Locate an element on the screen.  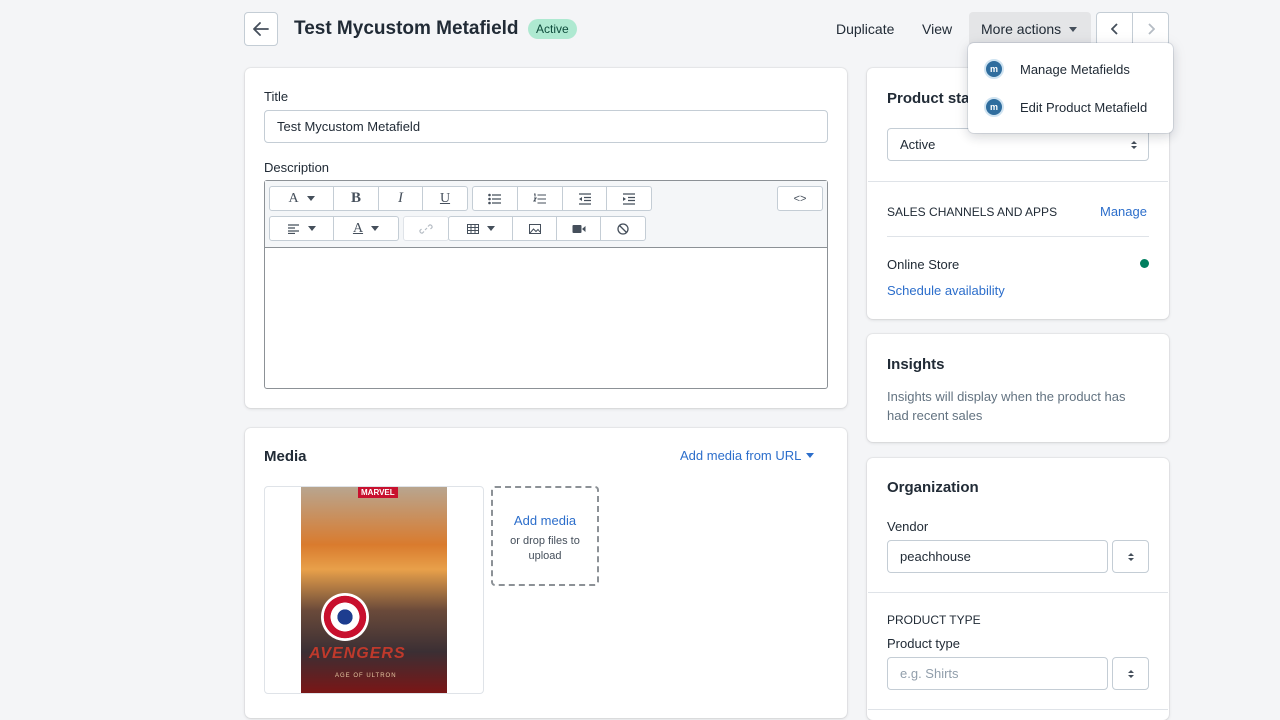
more-actions-button: More actions is located at coordinates (1030, 29).